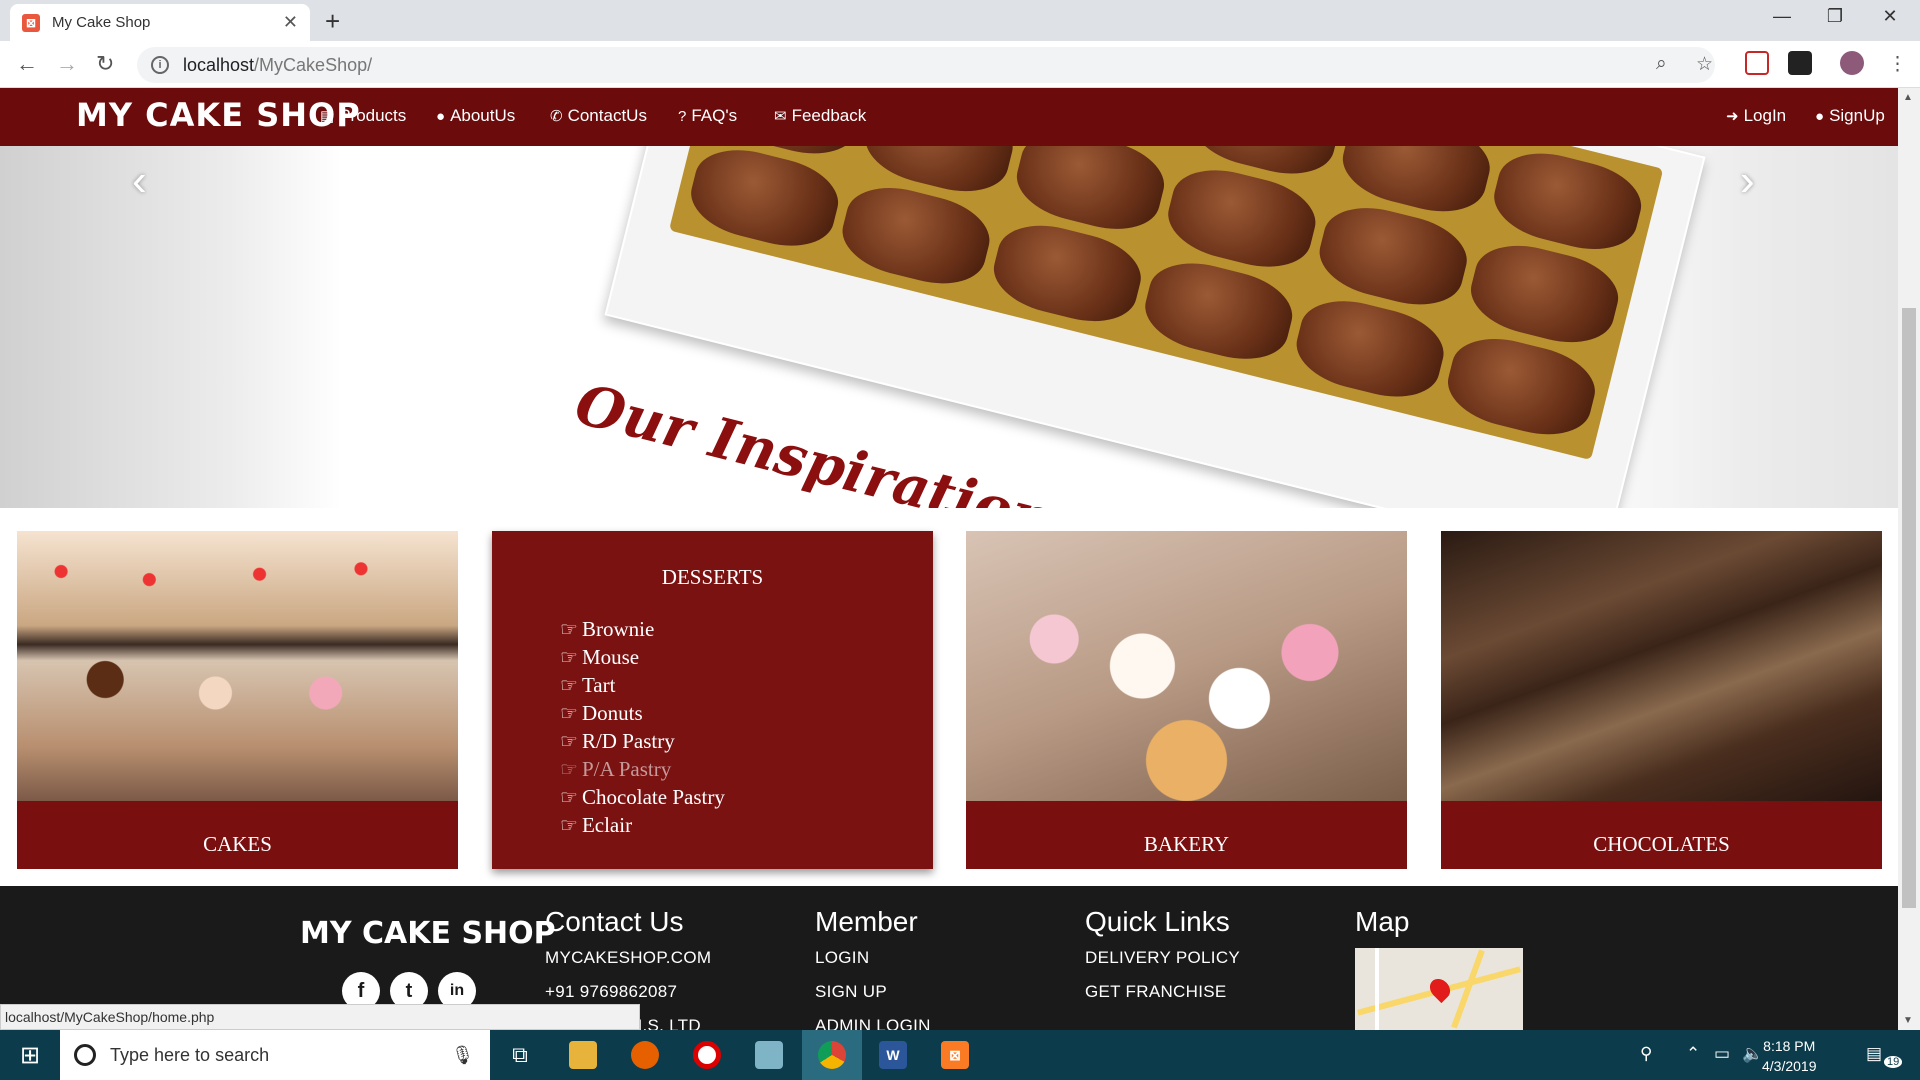 The height and width of the screenshot is (1080, 1920). What do you see at coordinates (1661, 64) in the screenshot?
I see `zoom-icon: ⌕` at bounding box center [1661, 64].